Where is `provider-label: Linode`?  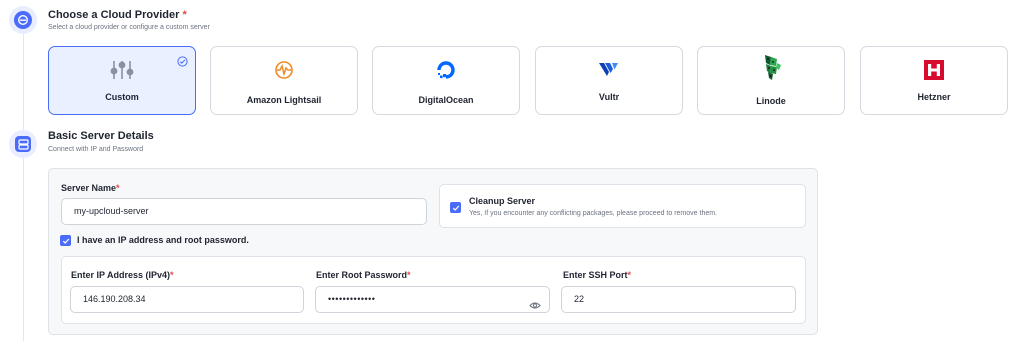
provider-label: Linode is located at coordinates (771, 101).